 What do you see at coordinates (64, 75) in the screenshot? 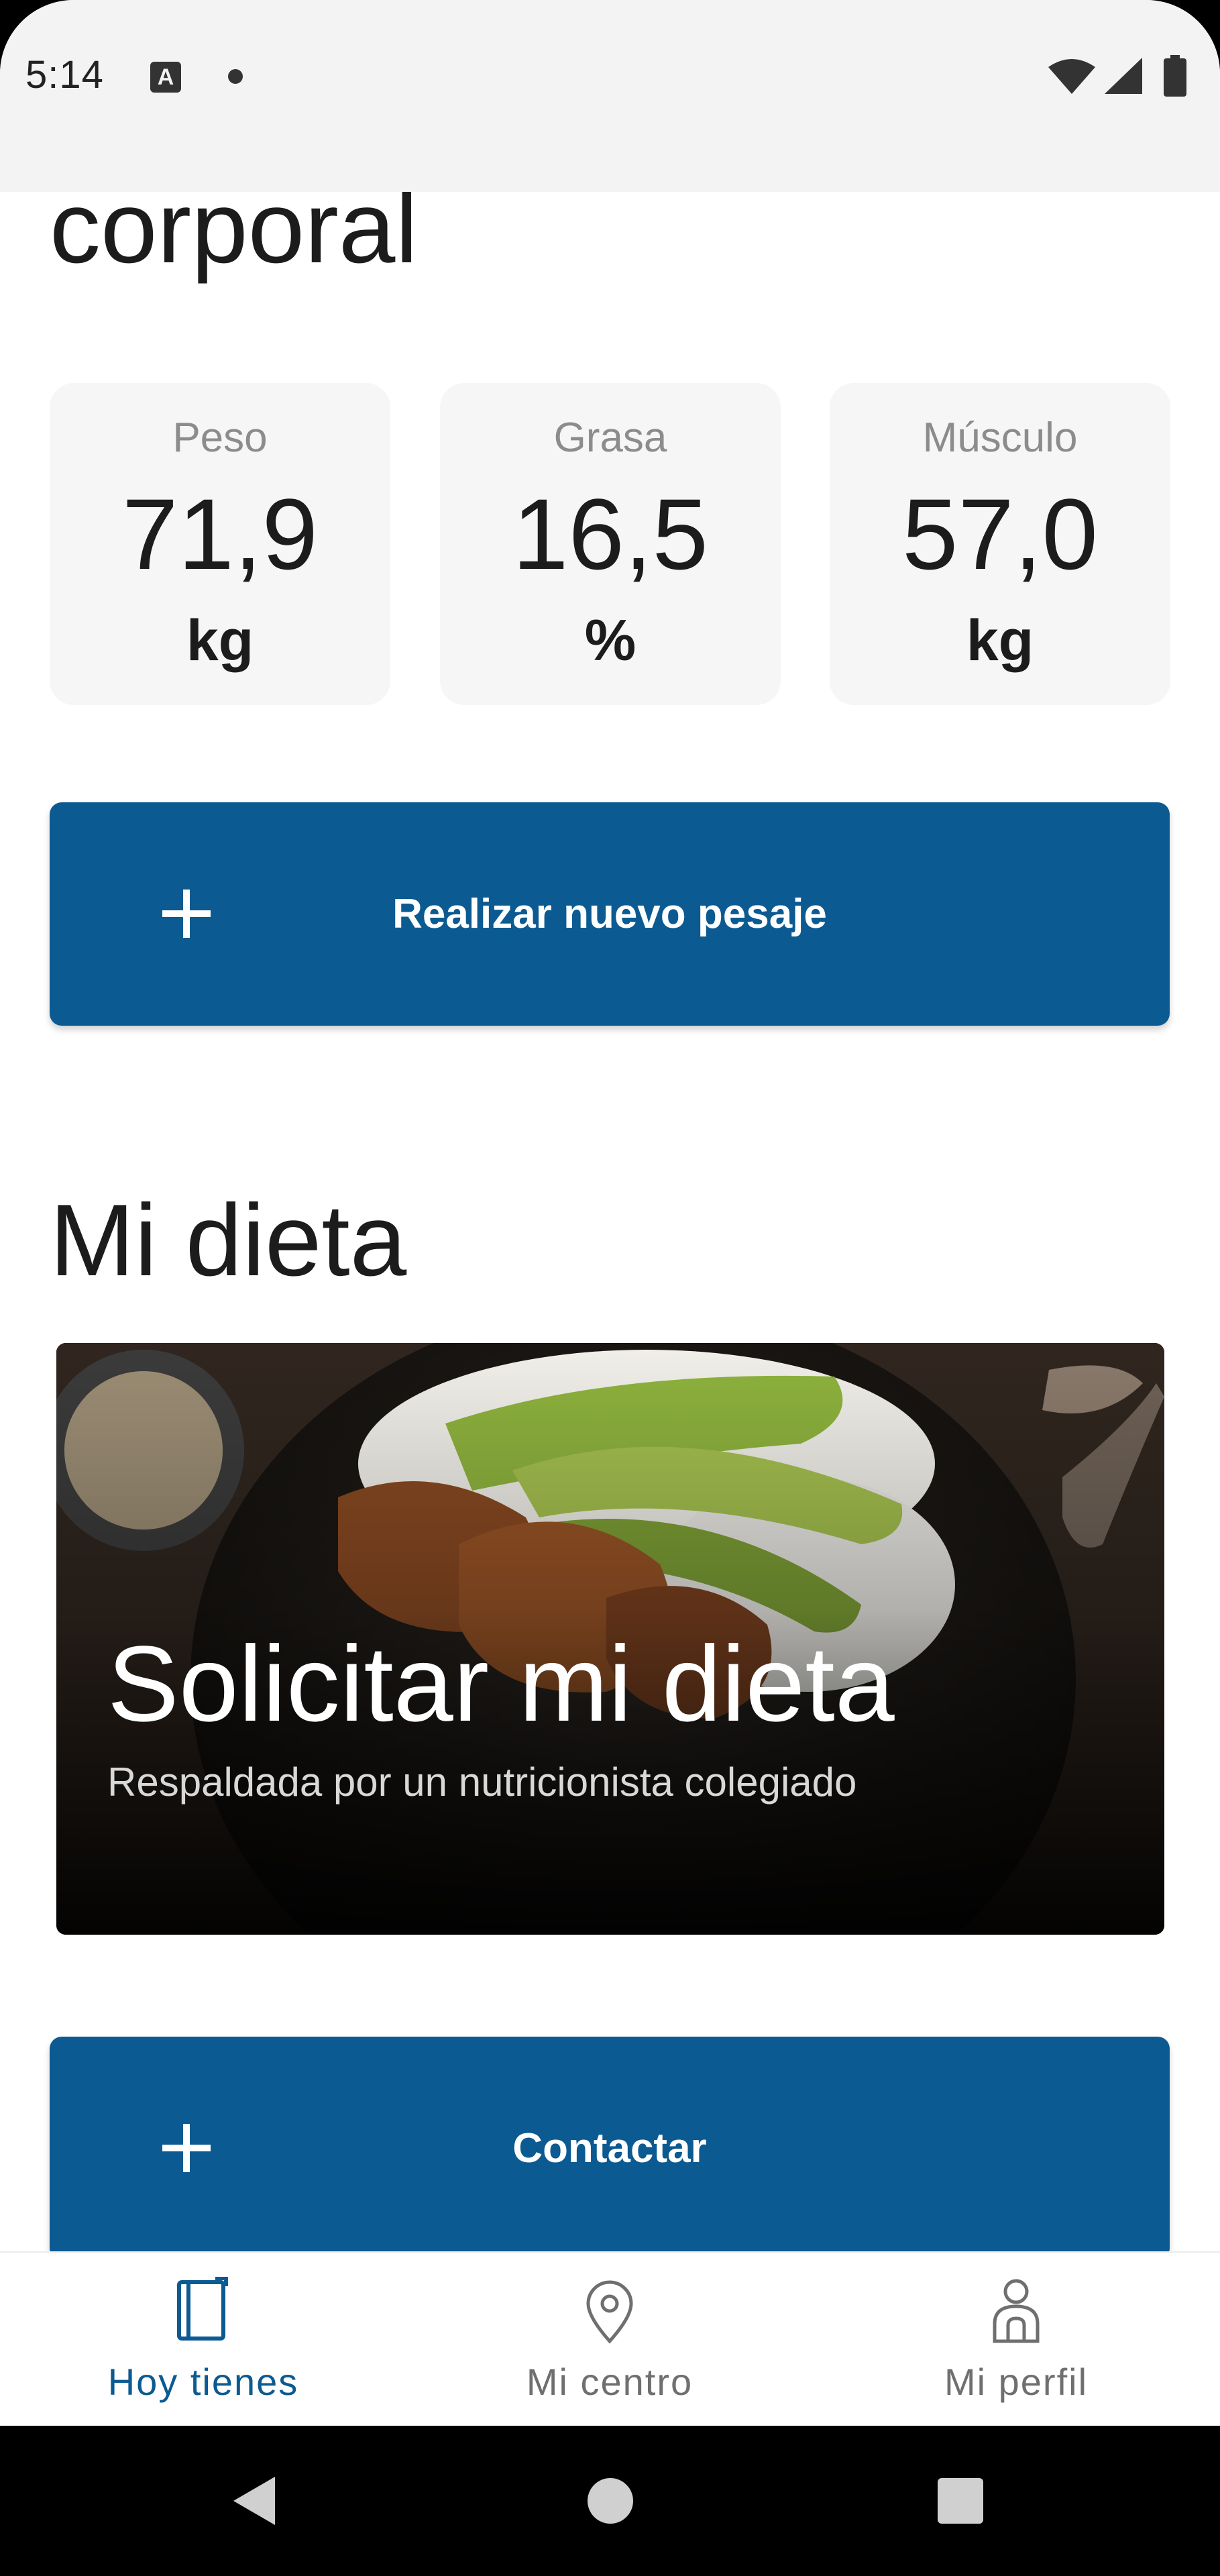
I see `status-time: 5:14` at bounding box center [64, 75].